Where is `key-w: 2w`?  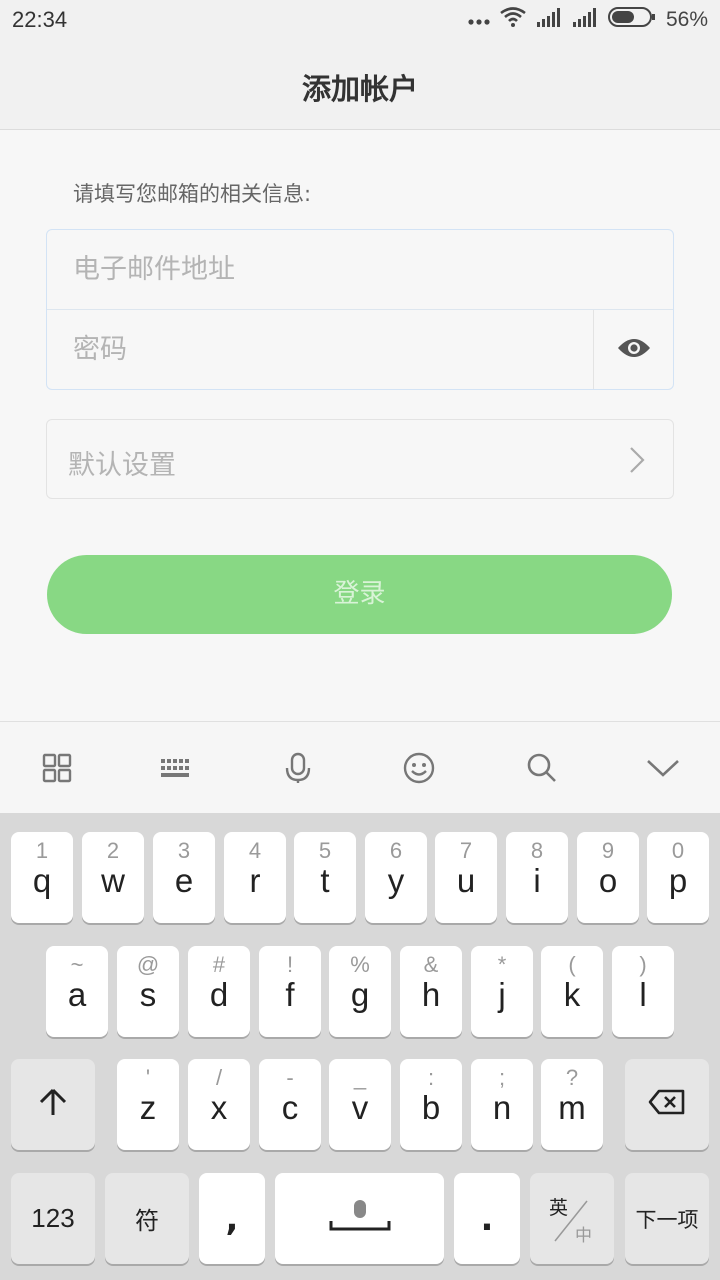
key-w: 2w is located at coordinates (113, 877).